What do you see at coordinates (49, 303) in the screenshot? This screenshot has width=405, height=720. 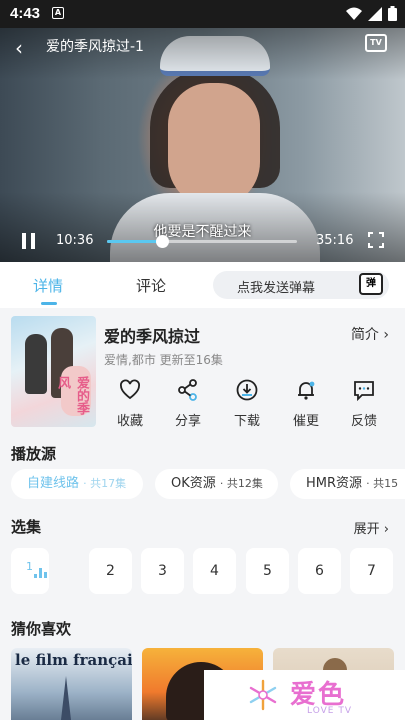 I see `tab-underline` at bounding box center [49, 303].